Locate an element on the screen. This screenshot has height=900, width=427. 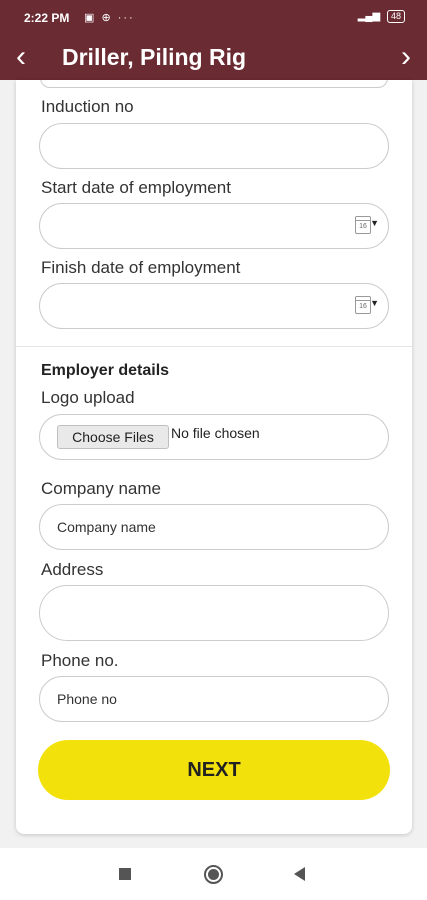
address-field is located at coordinates (214, 613).